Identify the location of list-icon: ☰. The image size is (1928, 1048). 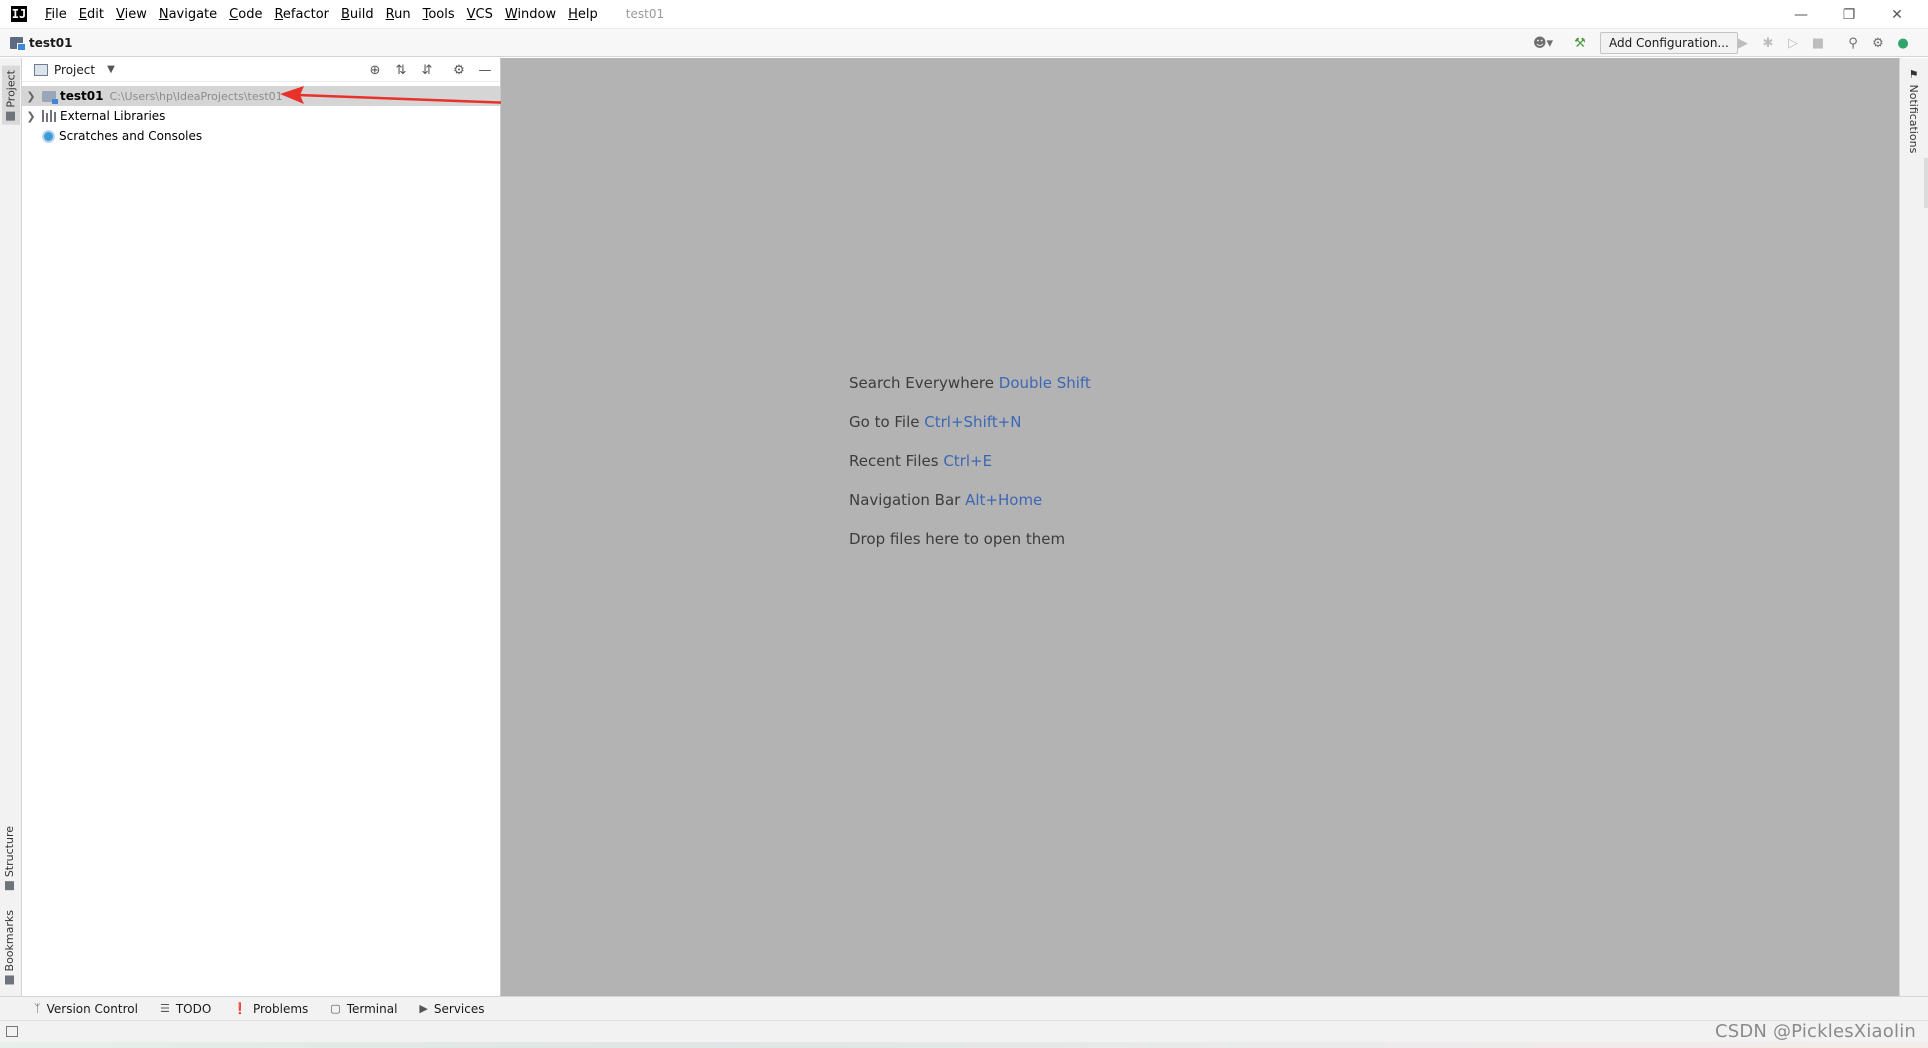
(164, 1008).